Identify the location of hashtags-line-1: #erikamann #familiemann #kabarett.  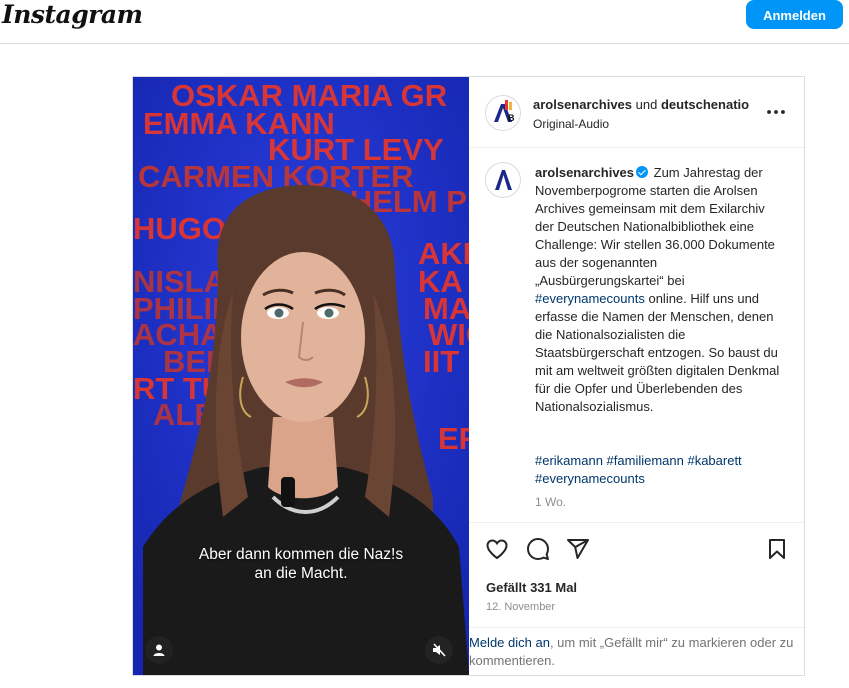
(658, 461).